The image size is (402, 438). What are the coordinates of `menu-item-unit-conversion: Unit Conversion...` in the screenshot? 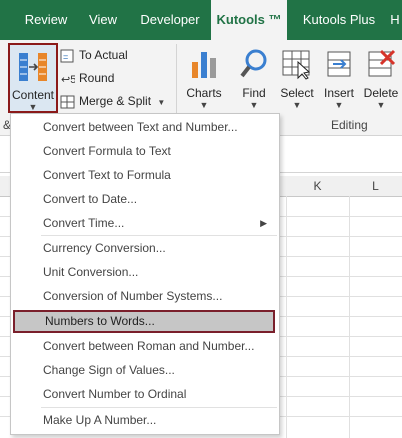 It's located at (144, 272).